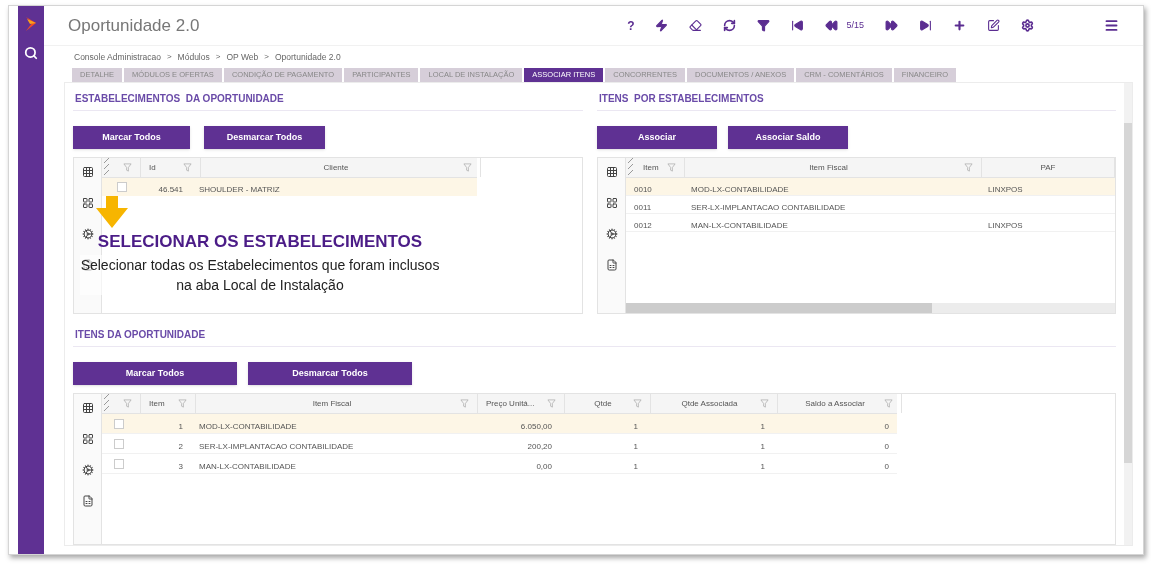 The image size is (1151, 565). I want to click on filter-icon, so click(764, 25).